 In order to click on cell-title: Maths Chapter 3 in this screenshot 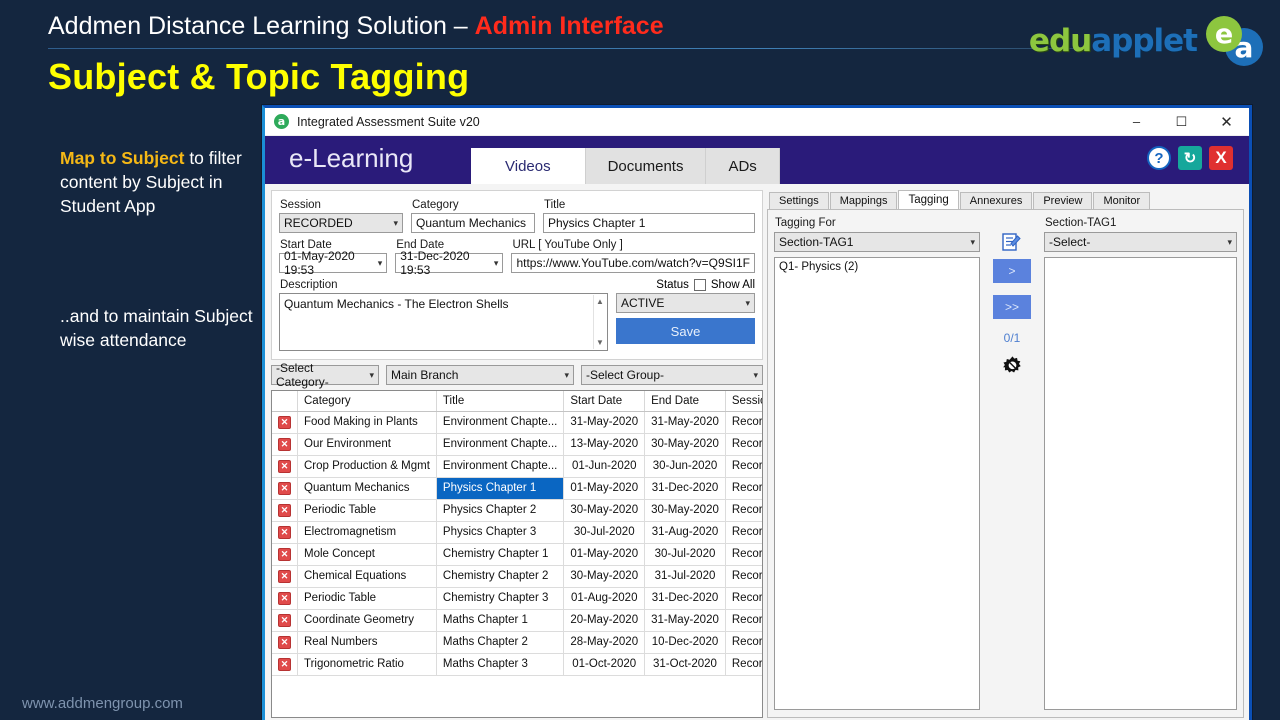, I will do `click(500, 664)`.